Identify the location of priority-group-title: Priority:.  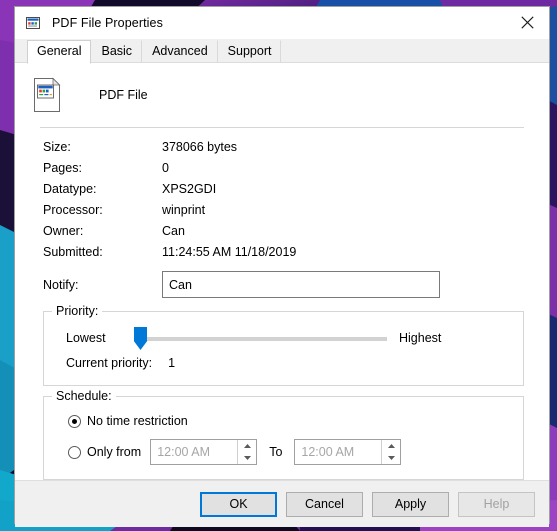
(77, 311).